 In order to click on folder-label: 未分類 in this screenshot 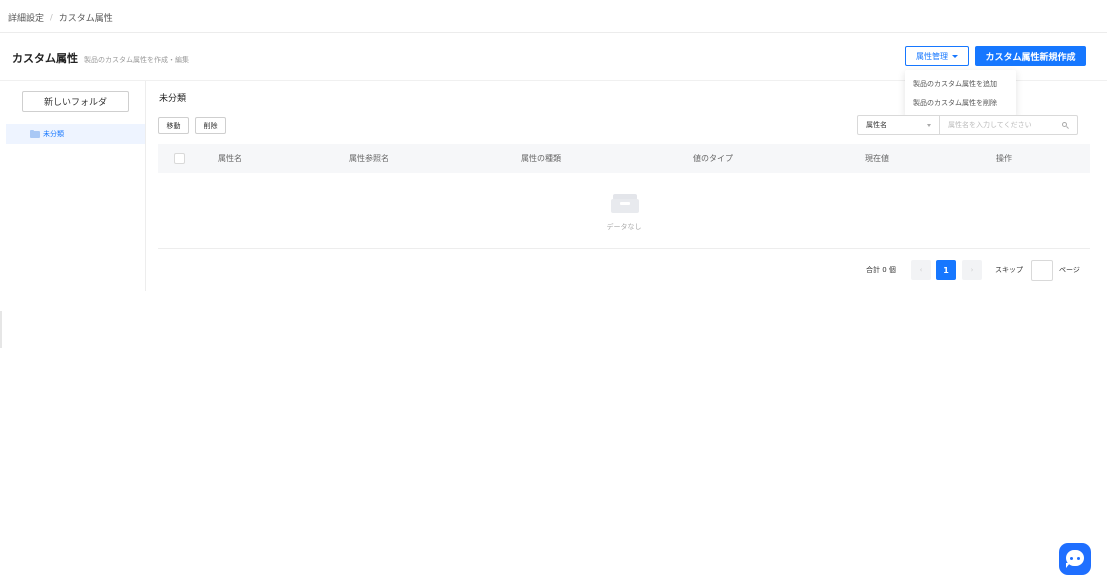, I will do `click(53, 134)`.